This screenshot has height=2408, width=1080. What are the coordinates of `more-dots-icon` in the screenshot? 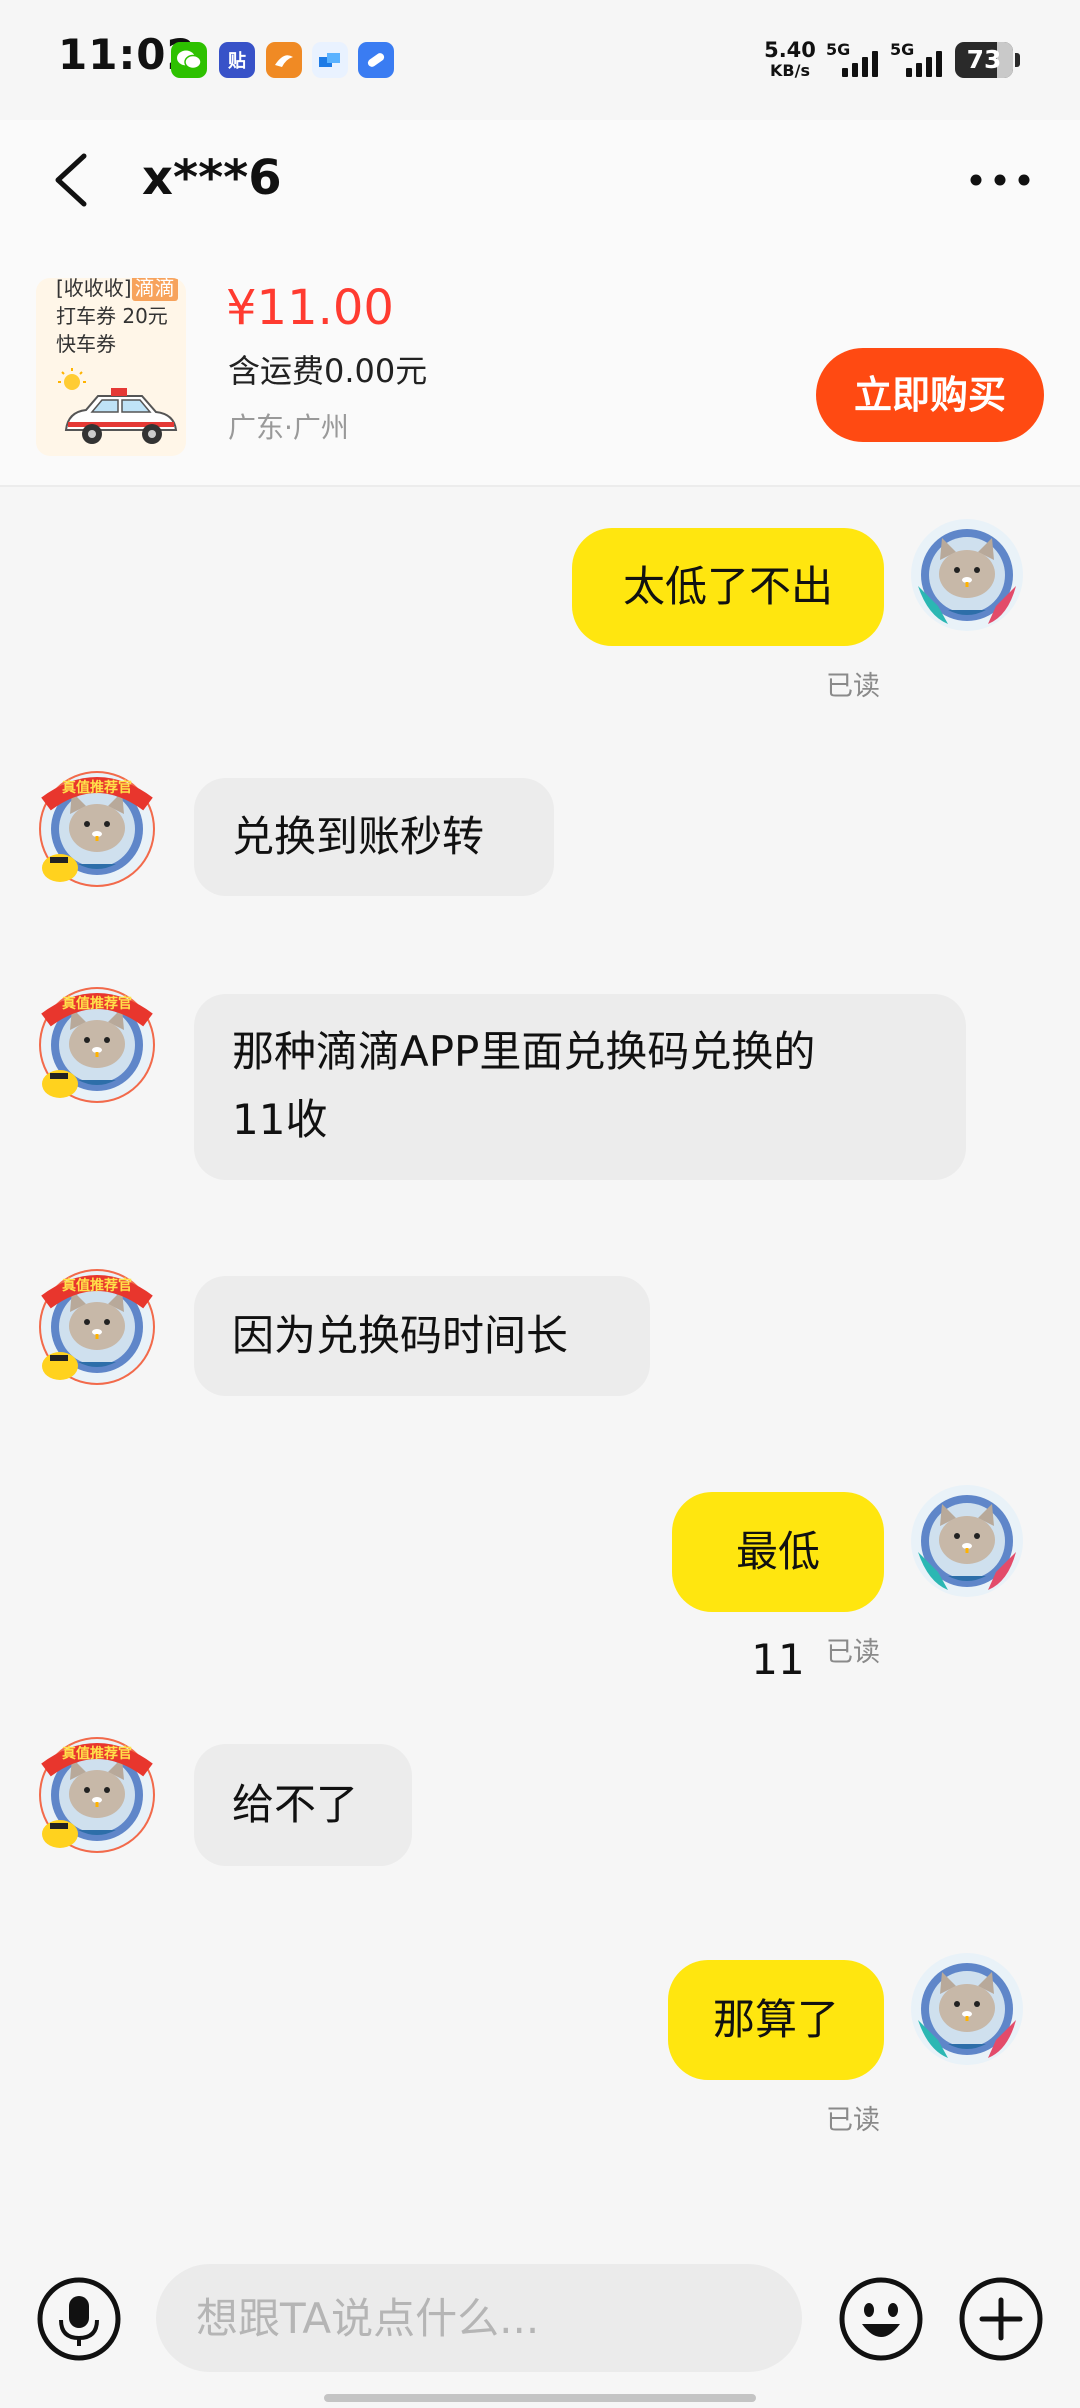 It's located at (1000, 180).